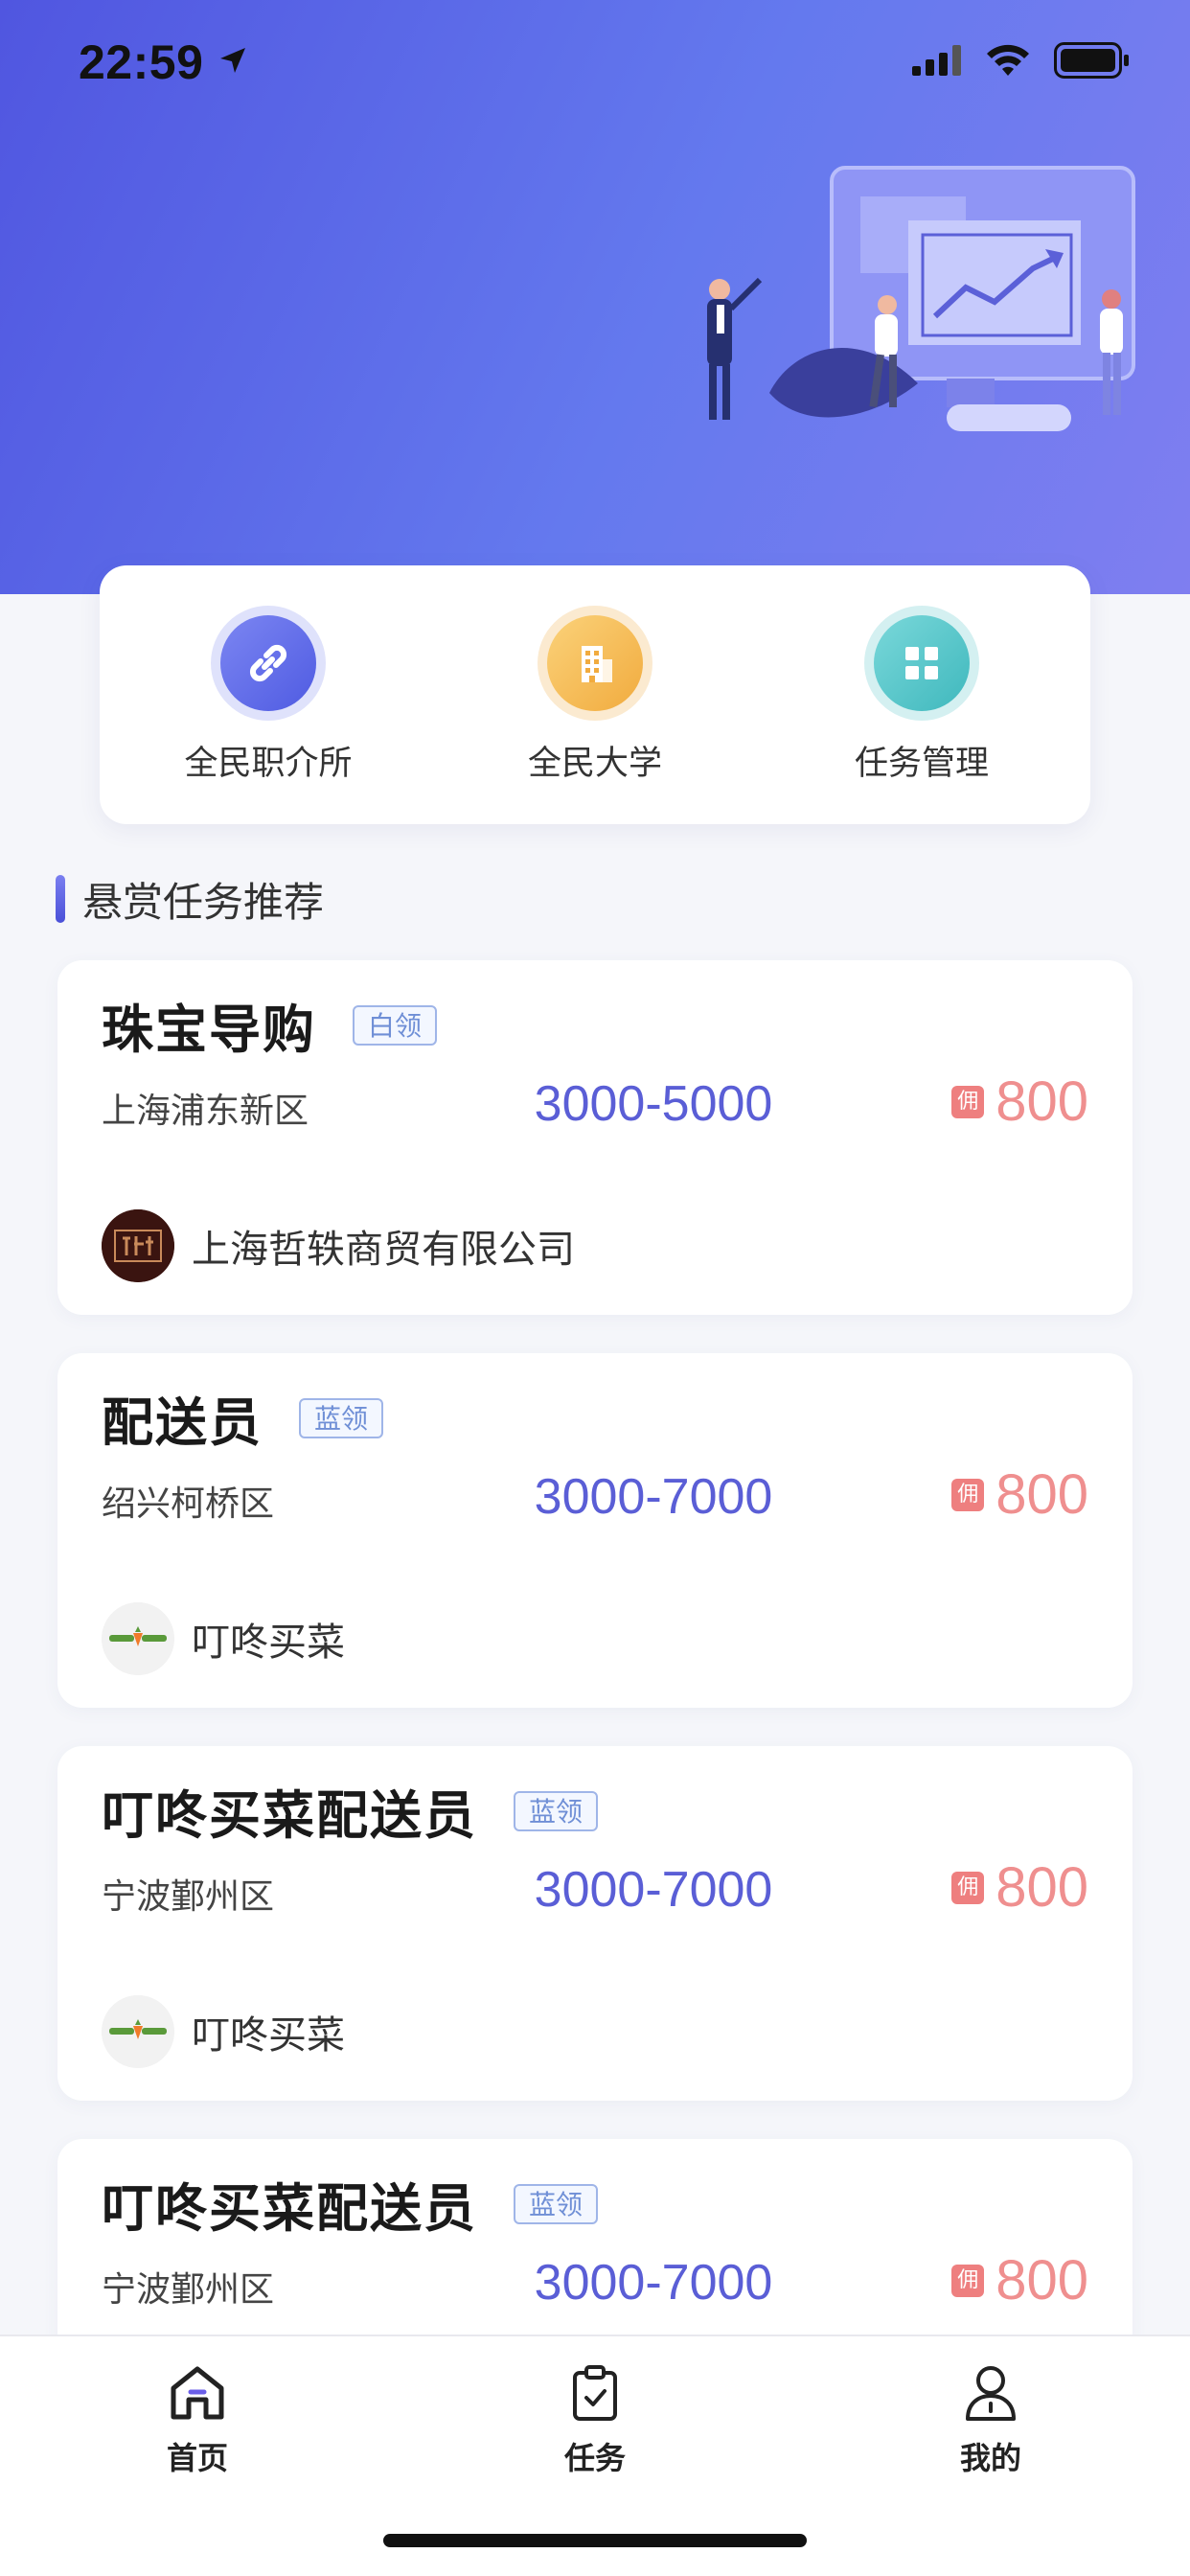  What do you see at coordinates (183, 1422) in the screenshot?
I see `task-title: 配送员` at bounding box center [183, 1422].